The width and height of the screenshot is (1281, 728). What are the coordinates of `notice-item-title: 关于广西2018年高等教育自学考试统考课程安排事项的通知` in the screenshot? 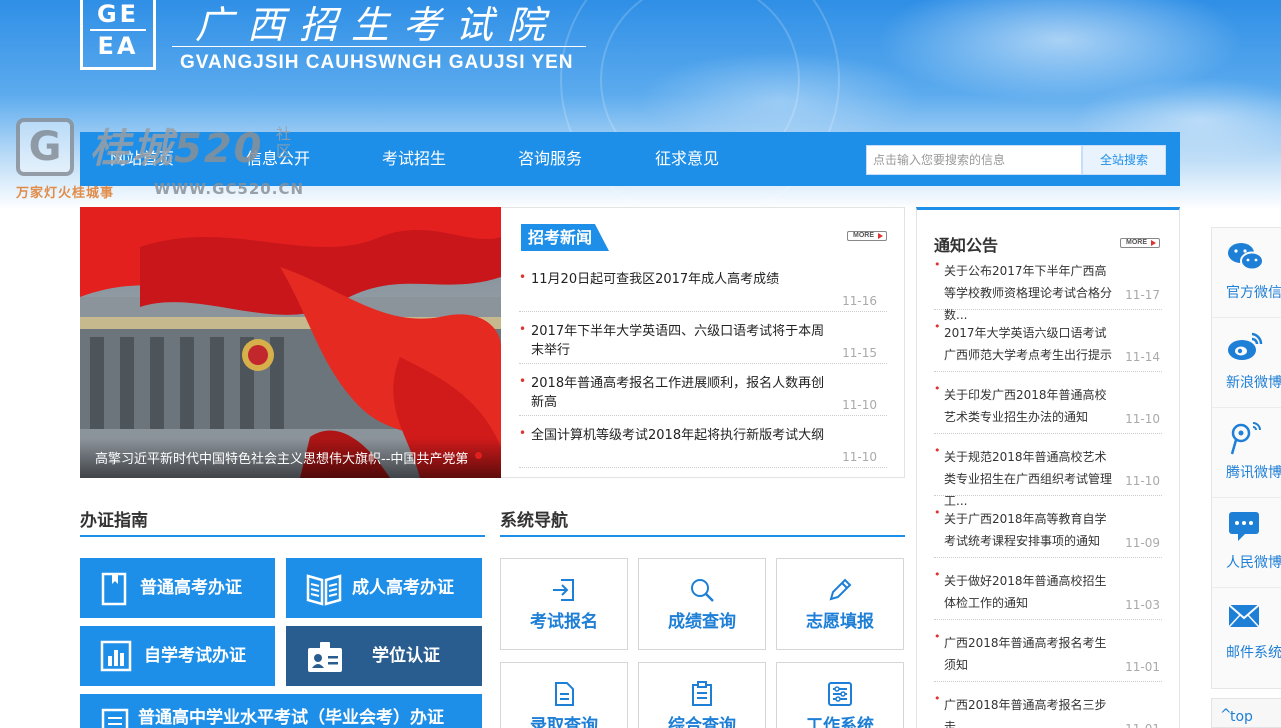 It's located at (1030, 530).